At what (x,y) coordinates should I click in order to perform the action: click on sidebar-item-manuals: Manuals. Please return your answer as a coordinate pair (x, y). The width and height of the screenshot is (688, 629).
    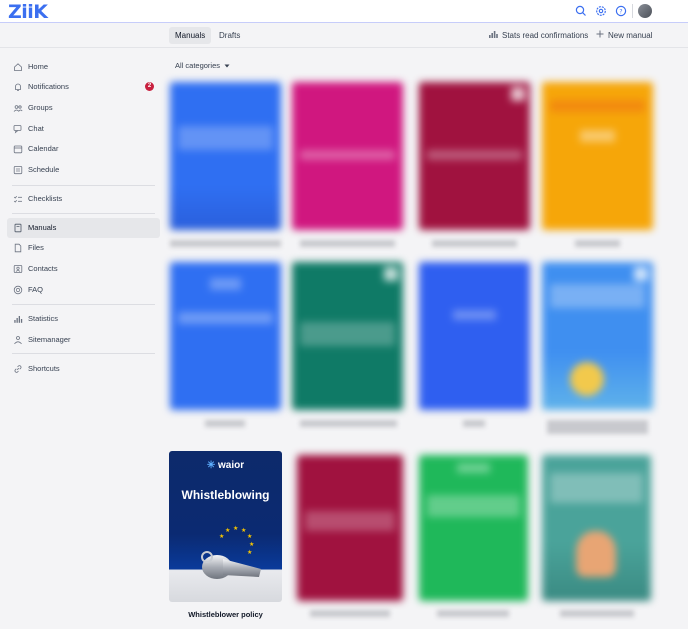
    Looking at the image, I should click on (83, 228).